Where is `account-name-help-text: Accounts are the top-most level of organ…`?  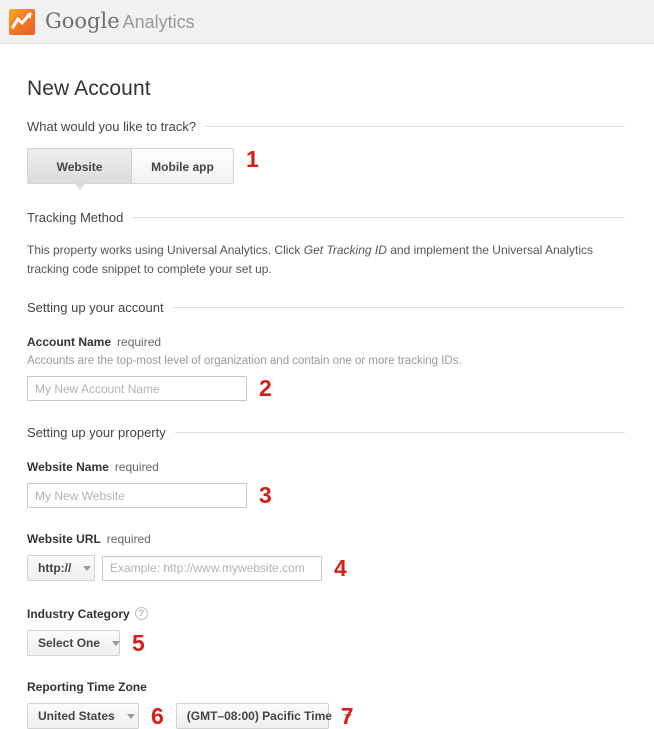
account-name-help-text: Accounts are the top-most level of organ… is located at coordinates (244, 361).